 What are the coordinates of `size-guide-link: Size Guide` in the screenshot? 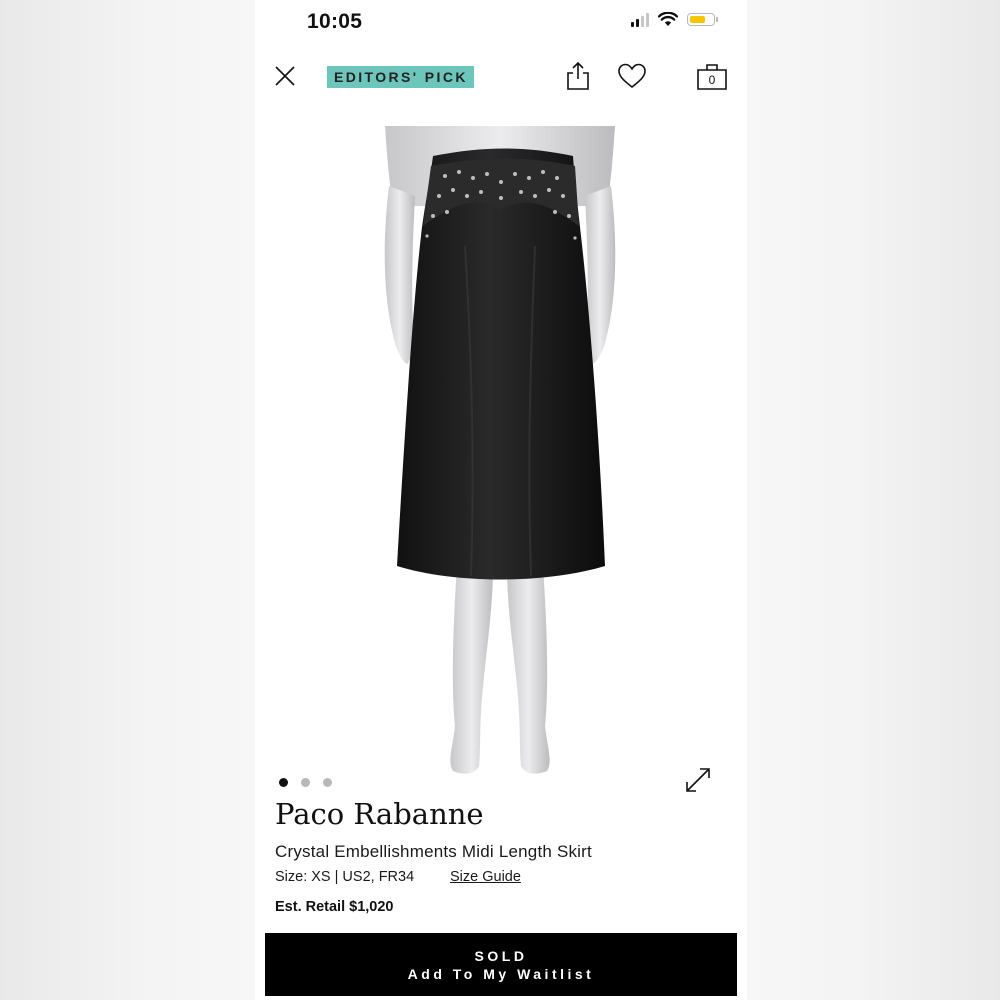 It's located at (485, 877).